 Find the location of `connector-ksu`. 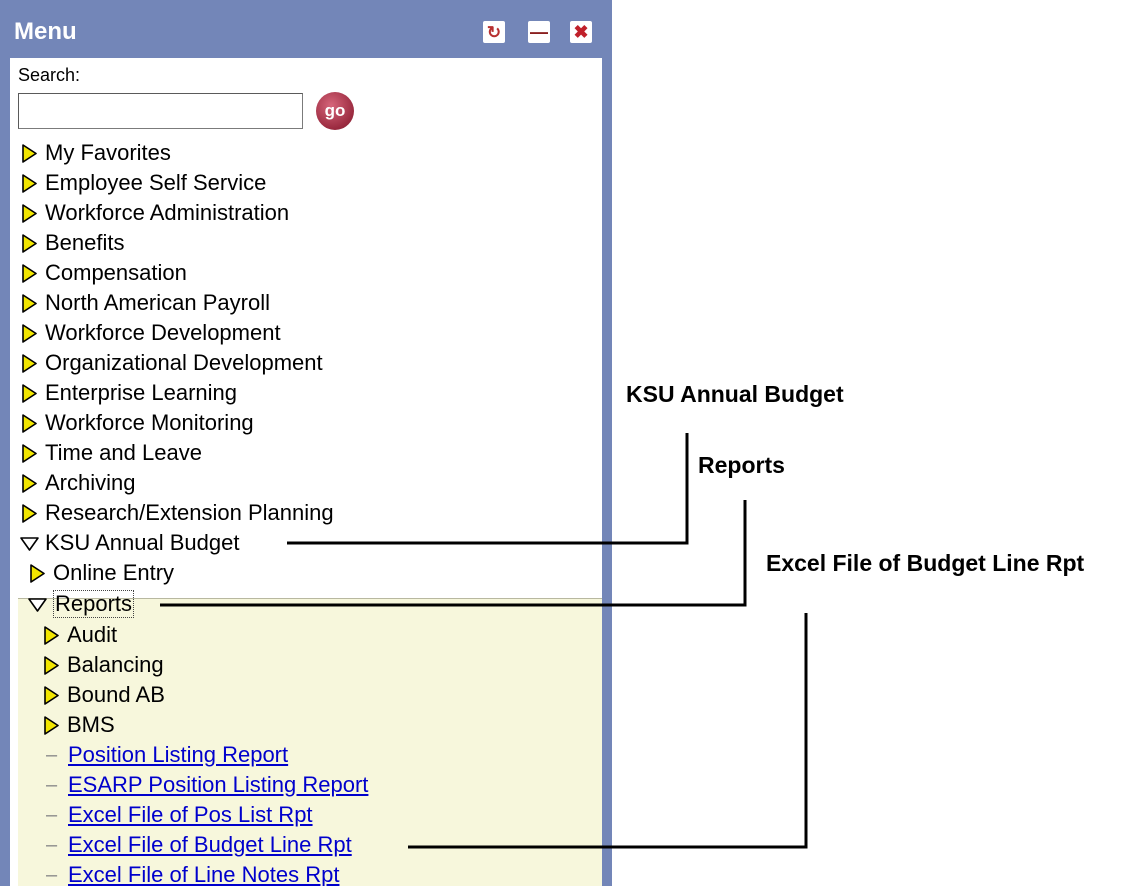

connector-ksu is located at coordinates (488, 489).